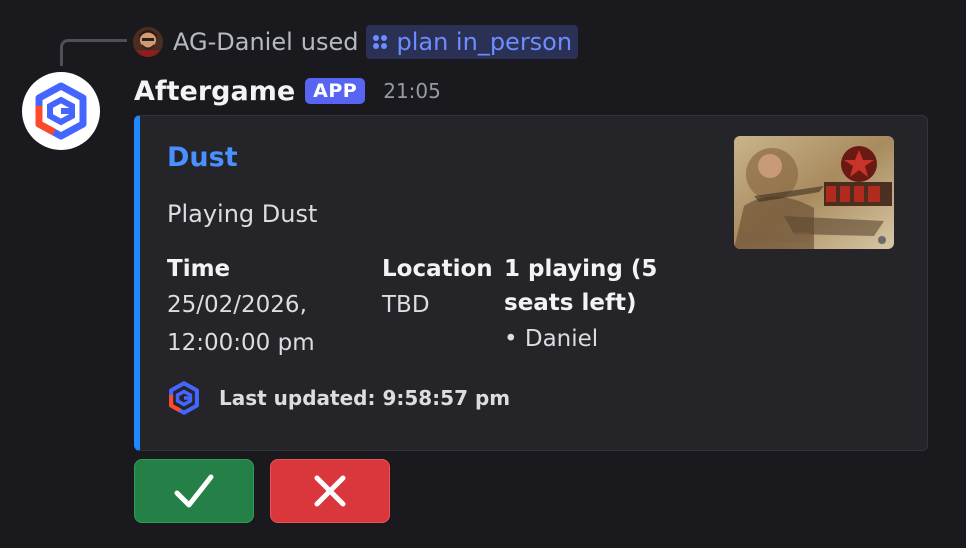 The image size is (966, 548). Describe the element at coordinates (335, 91) in the screenshot. I see `app-badge: APP` at that location.